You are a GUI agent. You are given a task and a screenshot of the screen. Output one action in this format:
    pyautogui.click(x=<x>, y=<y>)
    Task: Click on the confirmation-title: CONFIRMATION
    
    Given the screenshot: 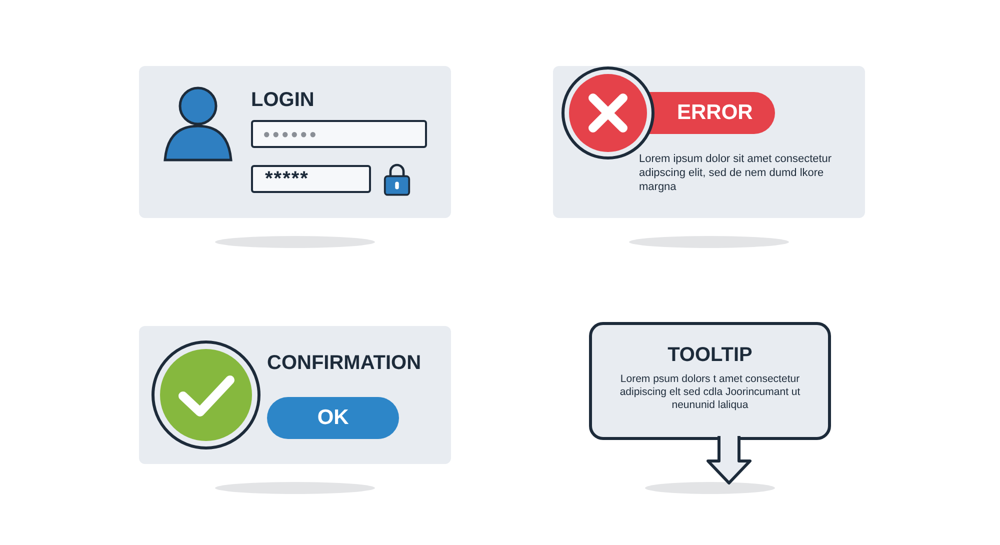 What is the action you would take?
    pyautogui.click(x=344, y=363)
    